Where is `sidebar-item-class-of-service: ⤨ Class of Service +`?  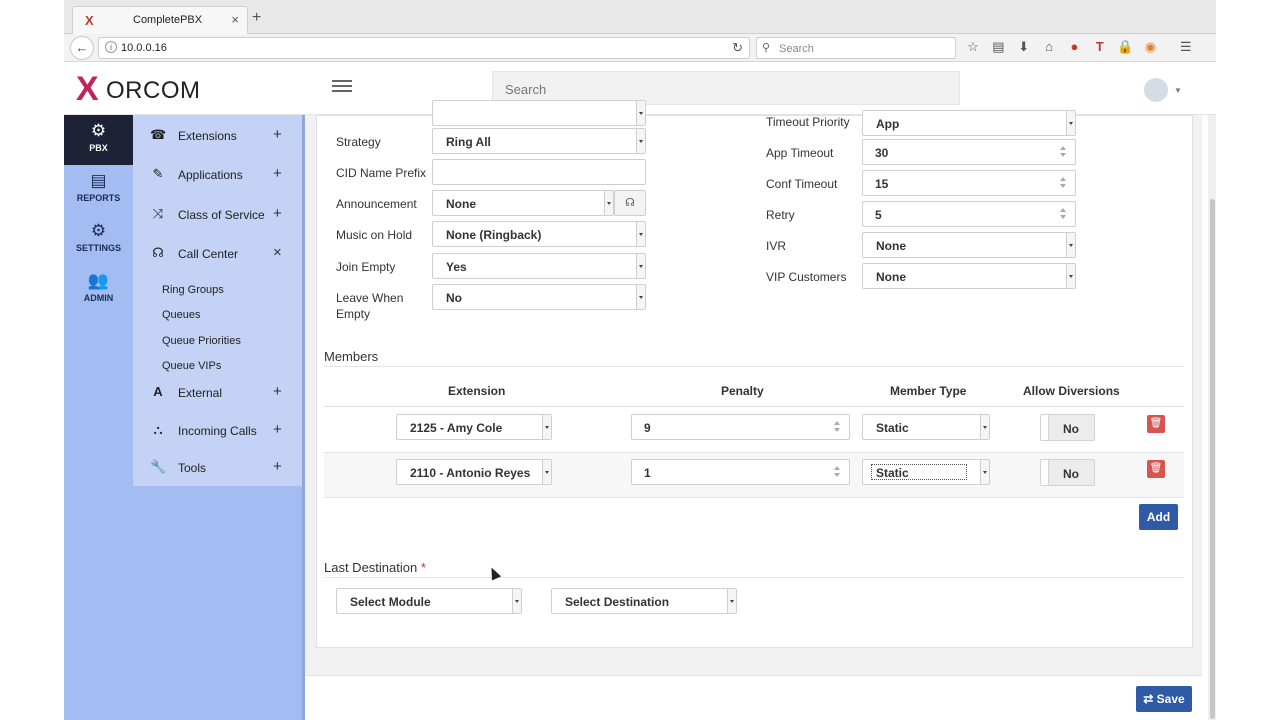 sidebar-item-class-of-service: ⤨ Class of Service + is located at coordinates (217, 214).